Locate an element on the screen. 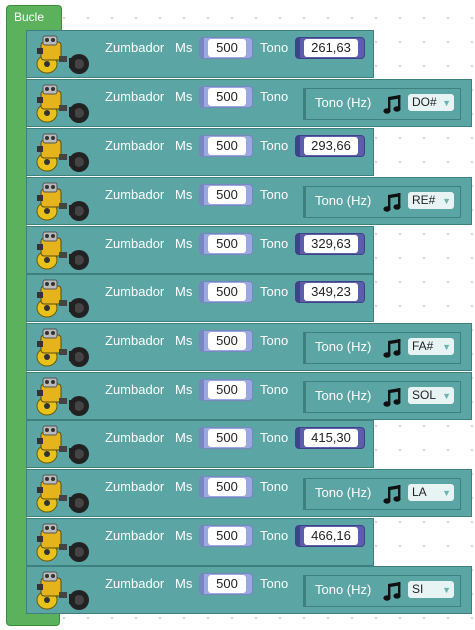  note-dropdown: SOL ▼ is located at coordinates (431, 395).